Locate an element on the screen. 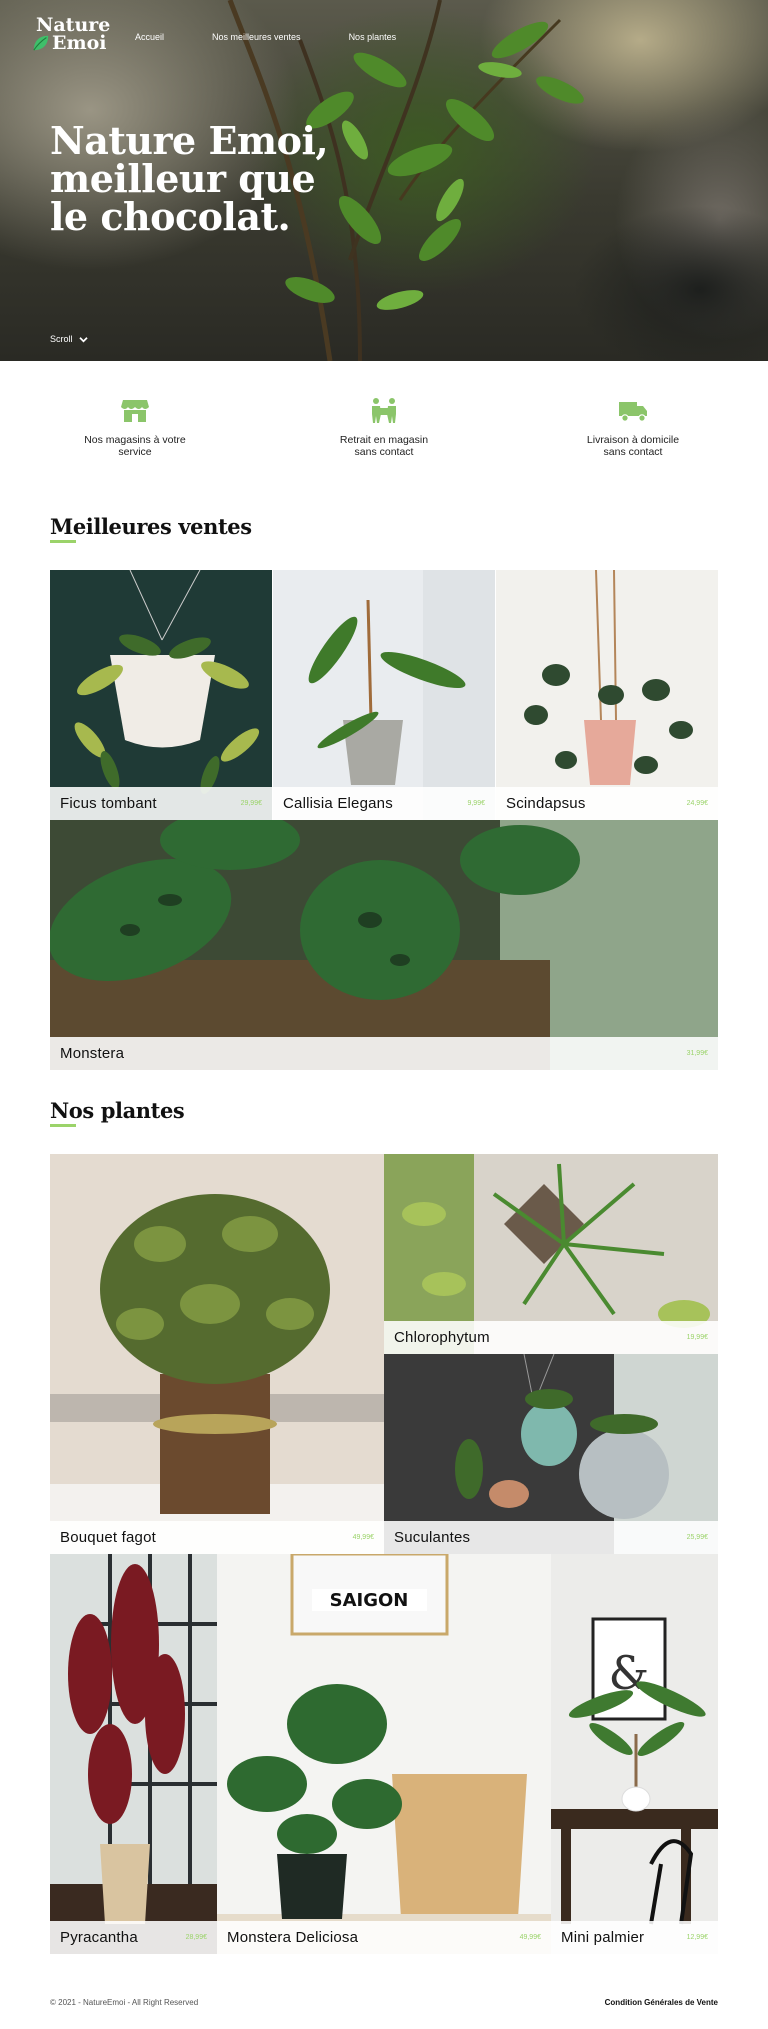 The height and width of the screenshot is (2029, 768). product-card-pyracantha: Pyracantha 28,99€ is located at coordinates (133, 1754).